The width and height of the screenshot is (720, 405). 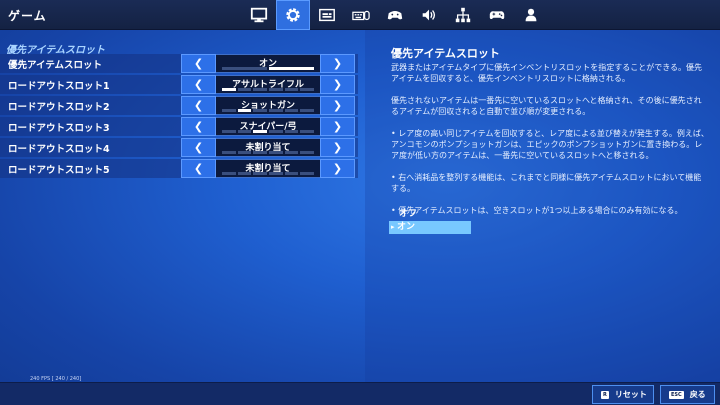 What do you see at coordinates (463, 15) in the screenshot?
I see `tab-network` at bounding box center [463, 15].